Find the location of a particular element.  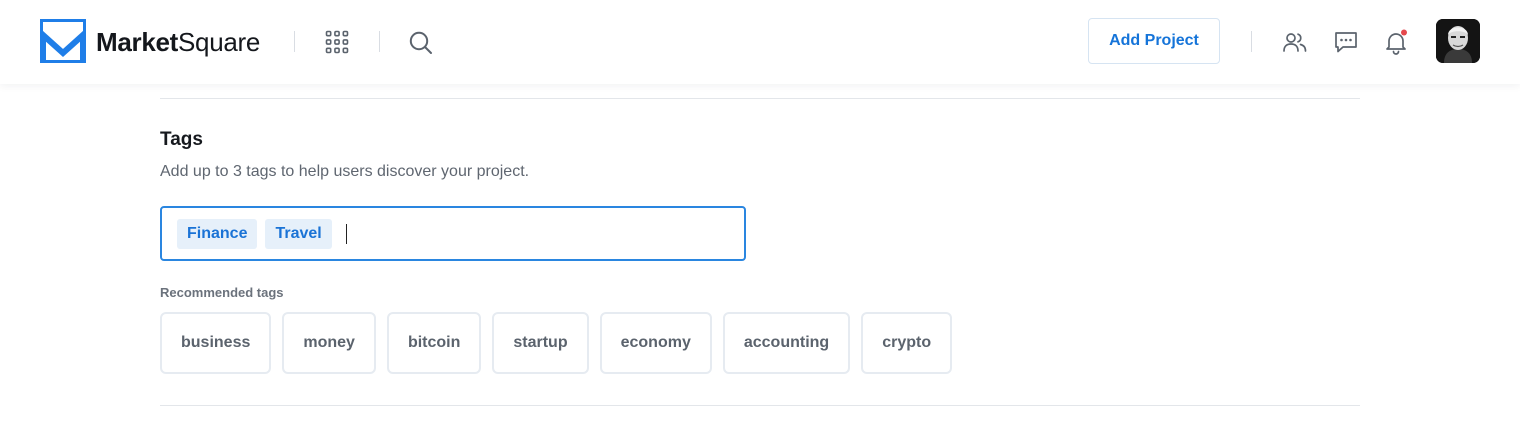

recommended-tag-bitcoin: bitcoin is located at coordinates (434, 343).